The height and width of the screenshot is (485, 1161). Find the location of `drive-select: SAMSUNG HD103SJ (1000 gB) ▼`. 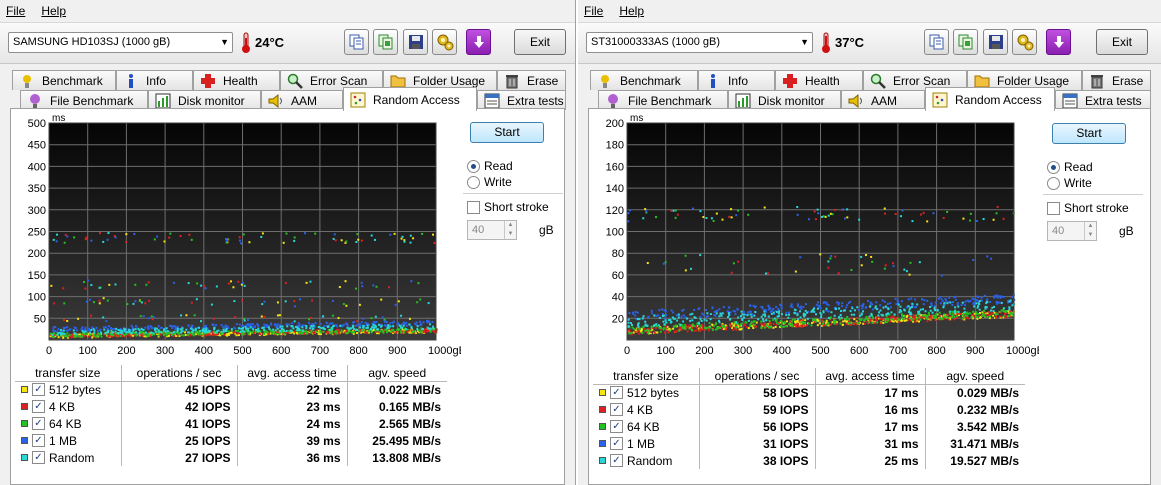

drive-select: SAMSUNG HD103SJ (1000 gB) ▼ is located at coordinates (120, 42).